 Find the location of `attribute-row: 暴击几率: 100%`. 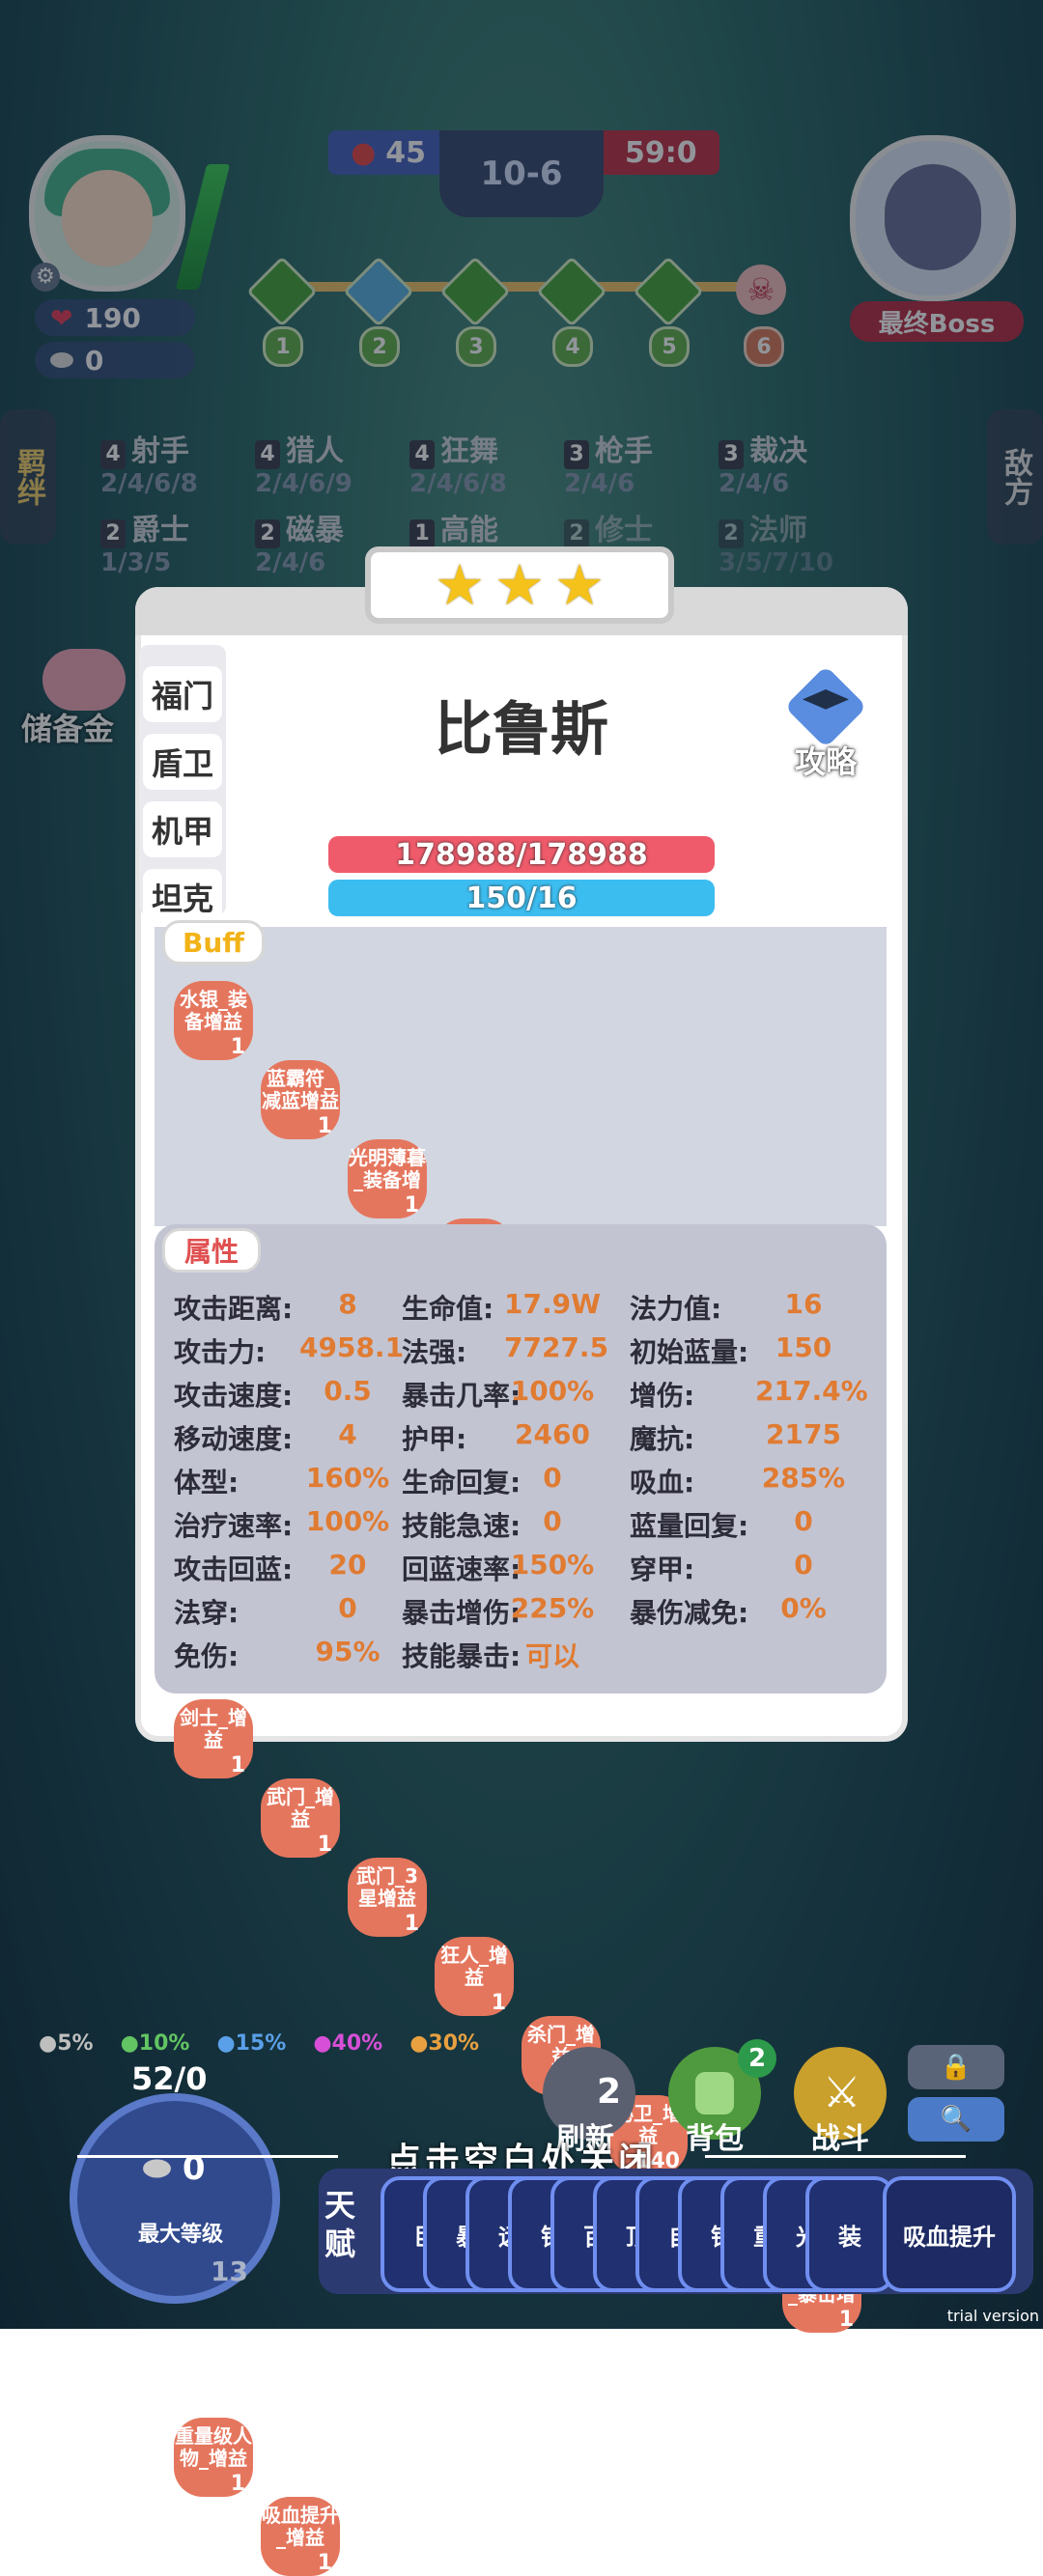

attribute-row: 暴击几率: 100% is located at coordinates (513, 1395).